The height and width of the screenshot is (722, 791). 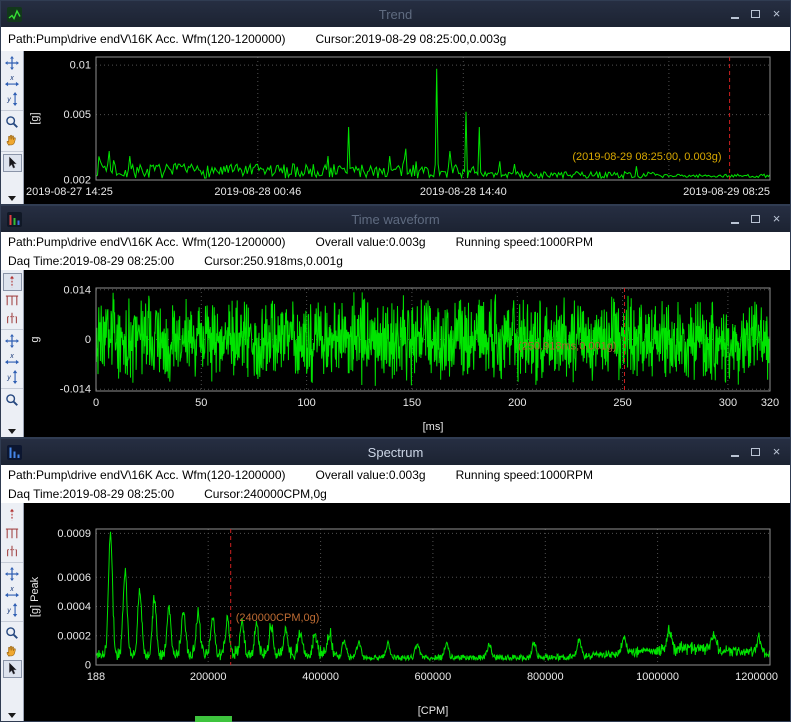 I want to click on svg-text: 188, so click(x=96, y=677).